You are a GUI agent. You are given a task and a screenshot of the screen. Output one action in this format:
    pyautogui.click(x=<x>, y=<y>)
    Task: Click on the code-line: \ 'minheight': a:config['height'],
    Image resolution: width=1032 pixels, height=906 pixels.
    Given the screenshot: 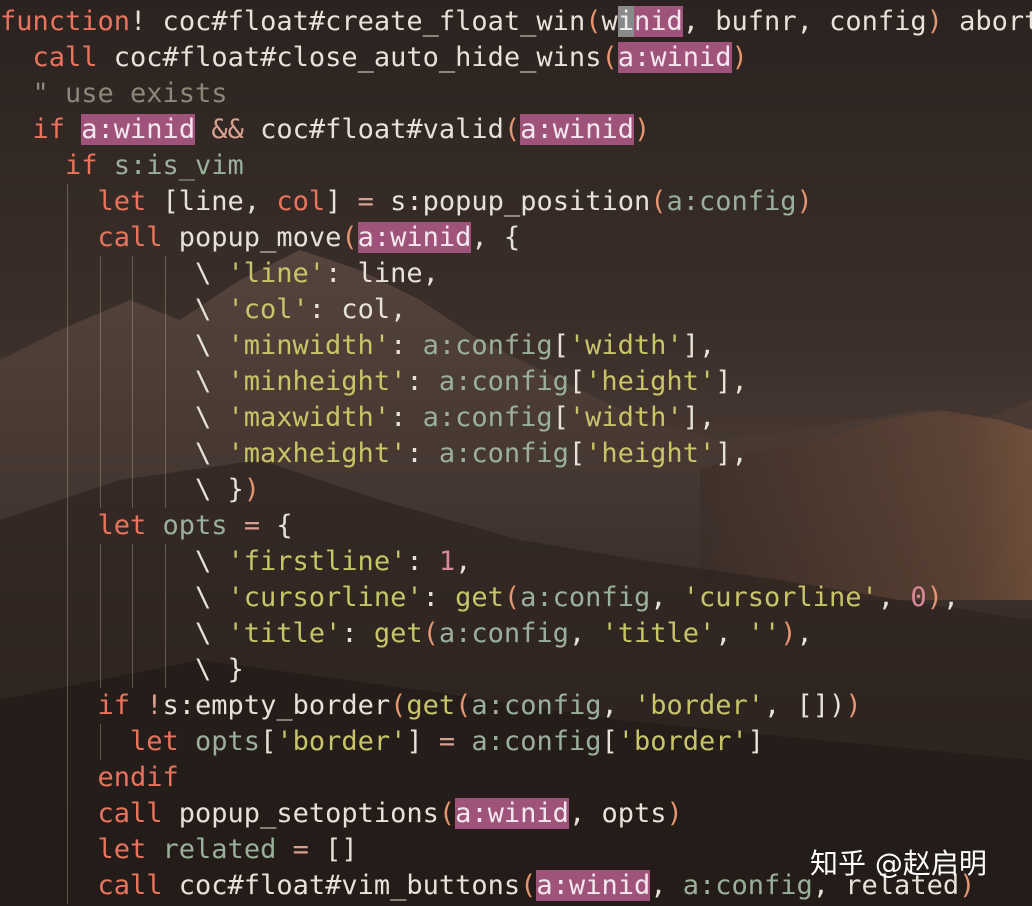 What is the action you would take?
    pyautogui.click(x=471, y=382)
    